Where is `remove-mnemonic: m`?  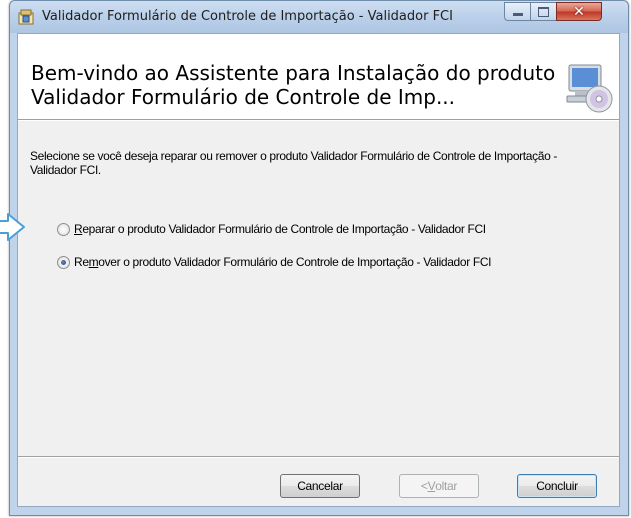
remove-mnemonic: m is located at coordinates (93, 262).